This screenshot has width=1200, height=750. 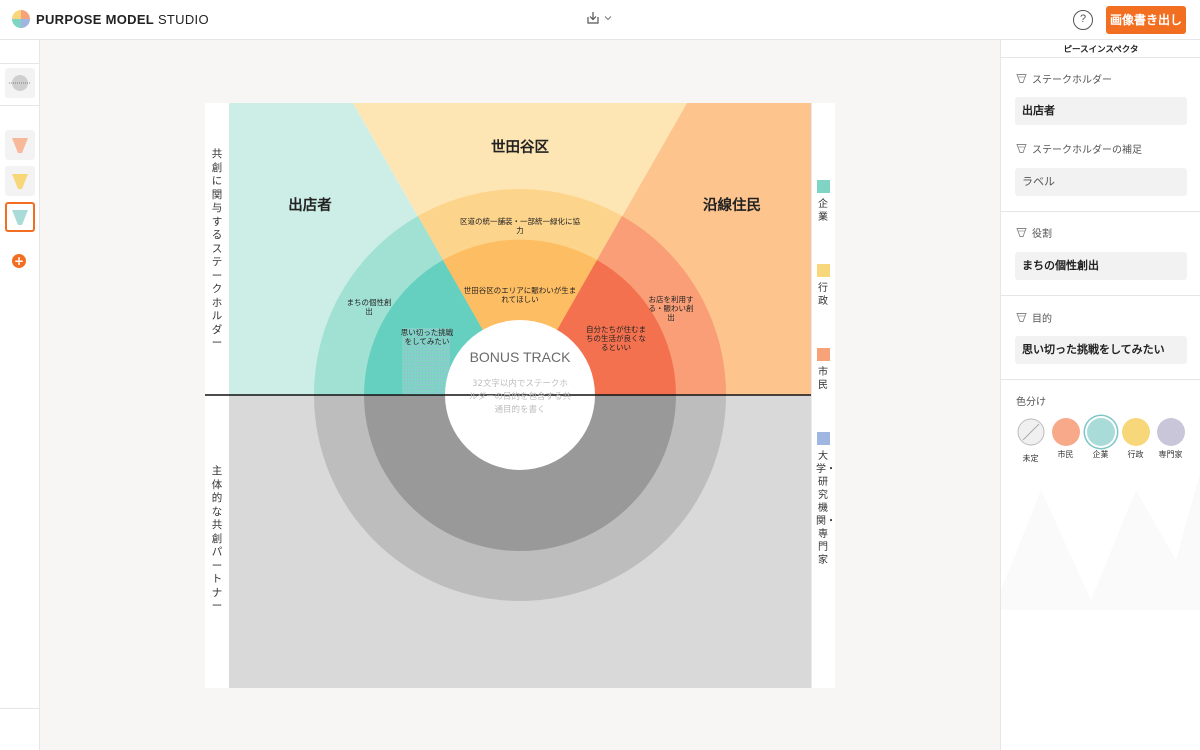 What do you see at coordinates (1031, 402) in the screenshot?
I see `color-label: 色分け` at bounding box center [1031, 402].